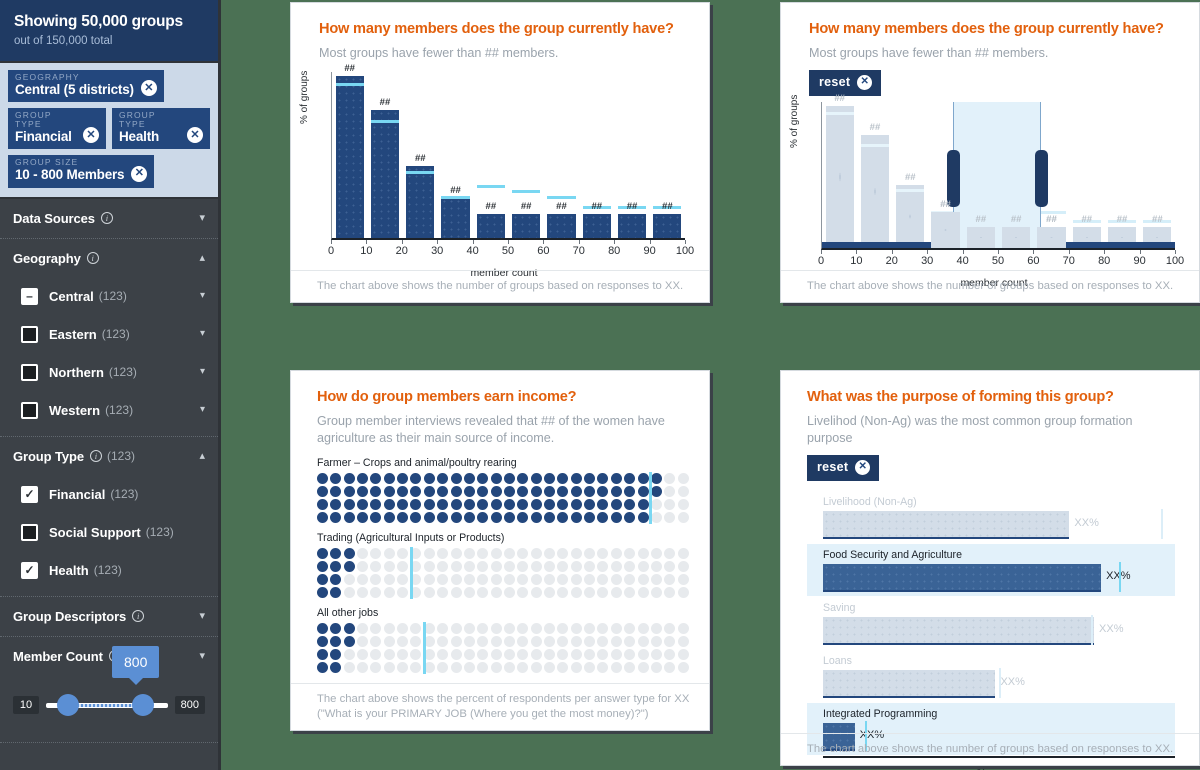 The width and height of the screenshot is (1200, 770). Describe the element at coordinates (143, 704) in the screenshot. I see `slider-handle-high` at that location.